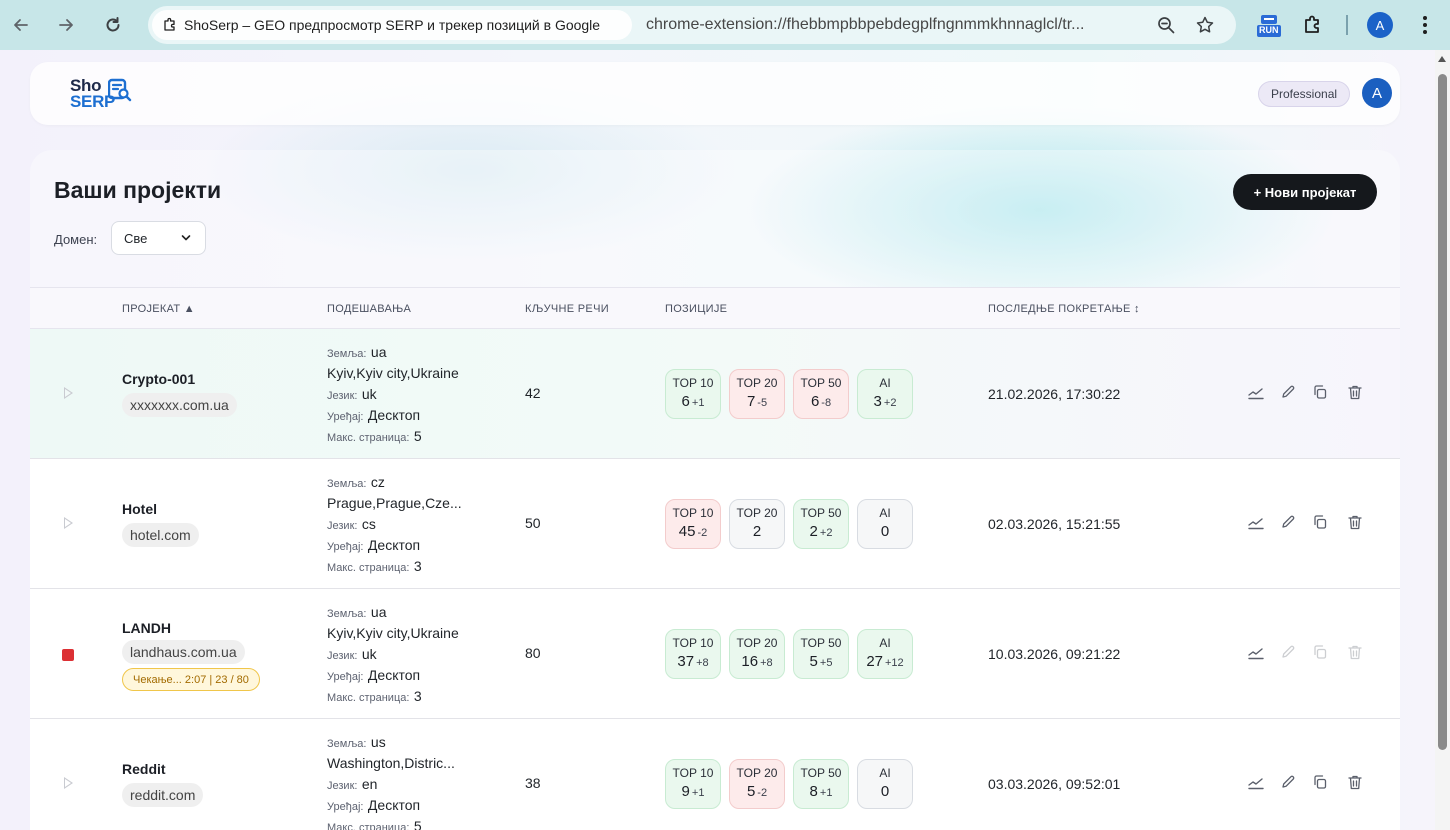 The height and width of the screenshot is (830, 1450). Describe the element at coordinates (160, 535) in the screenshot. I see `project-domain: hotel.com` at that location.